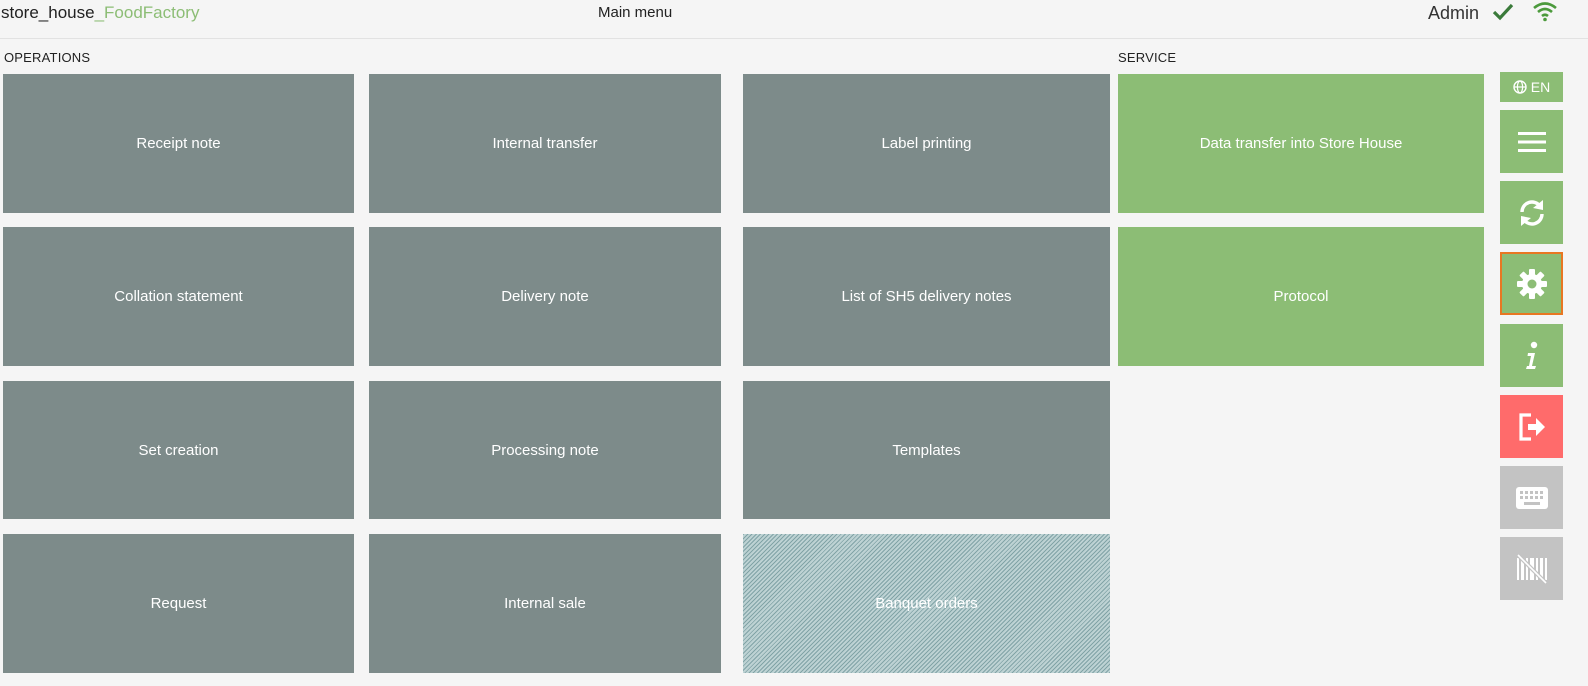 This screenshot has width=1588, height=686. I want to click on gear-icon, so click(1531, 283).